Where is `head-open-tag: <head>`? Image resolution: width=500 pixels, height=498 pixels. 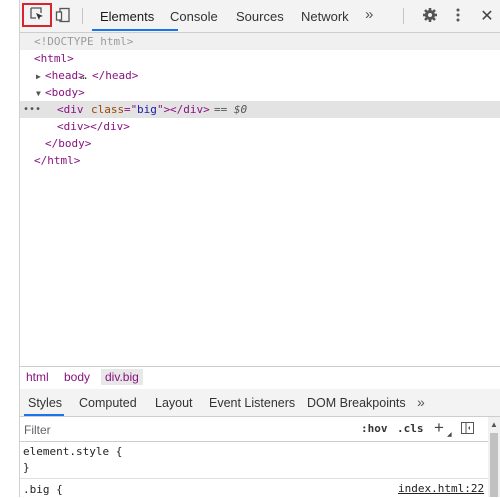 head-open-tag: <head> is located at coordinates (65, 75).